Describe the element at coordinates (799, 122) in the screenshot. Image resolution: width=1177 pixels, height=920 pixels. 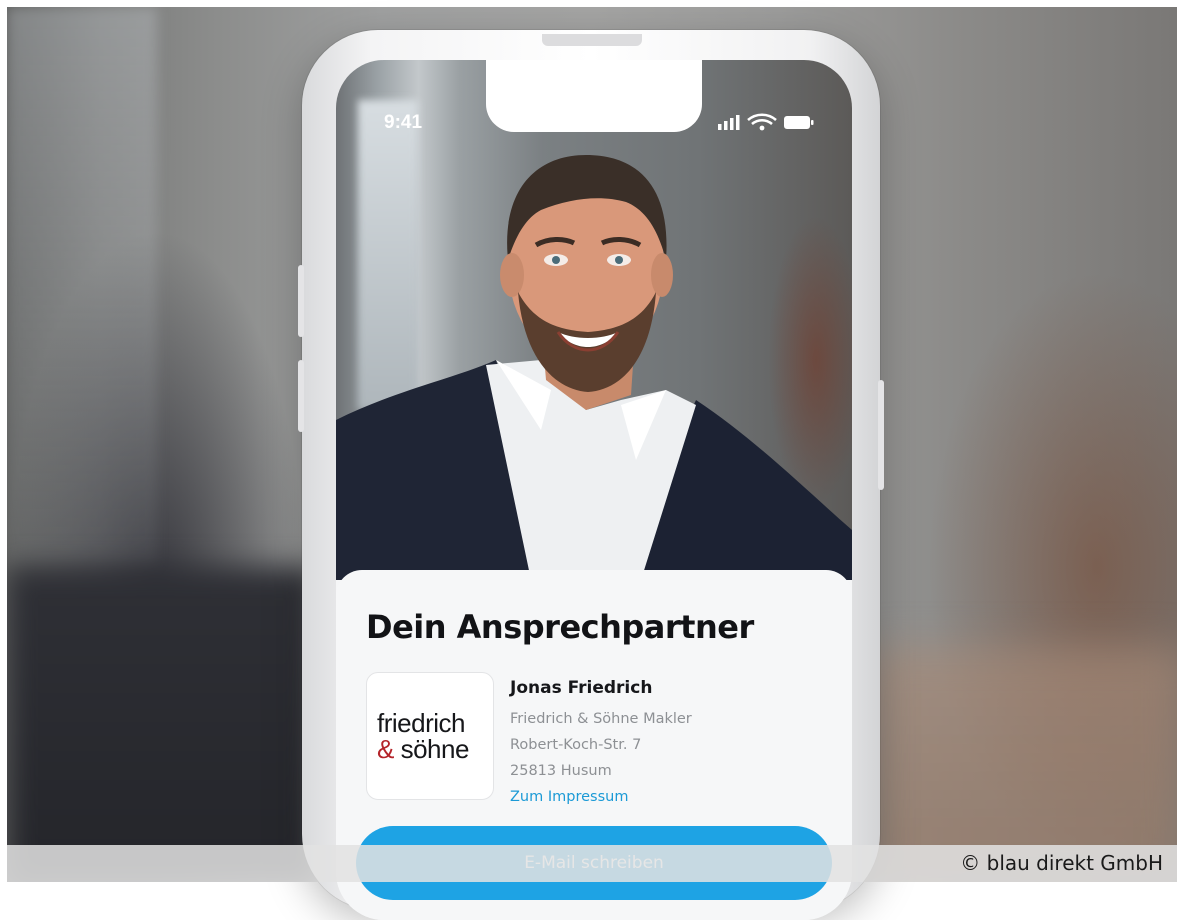
I see `battery-icon` at that location.